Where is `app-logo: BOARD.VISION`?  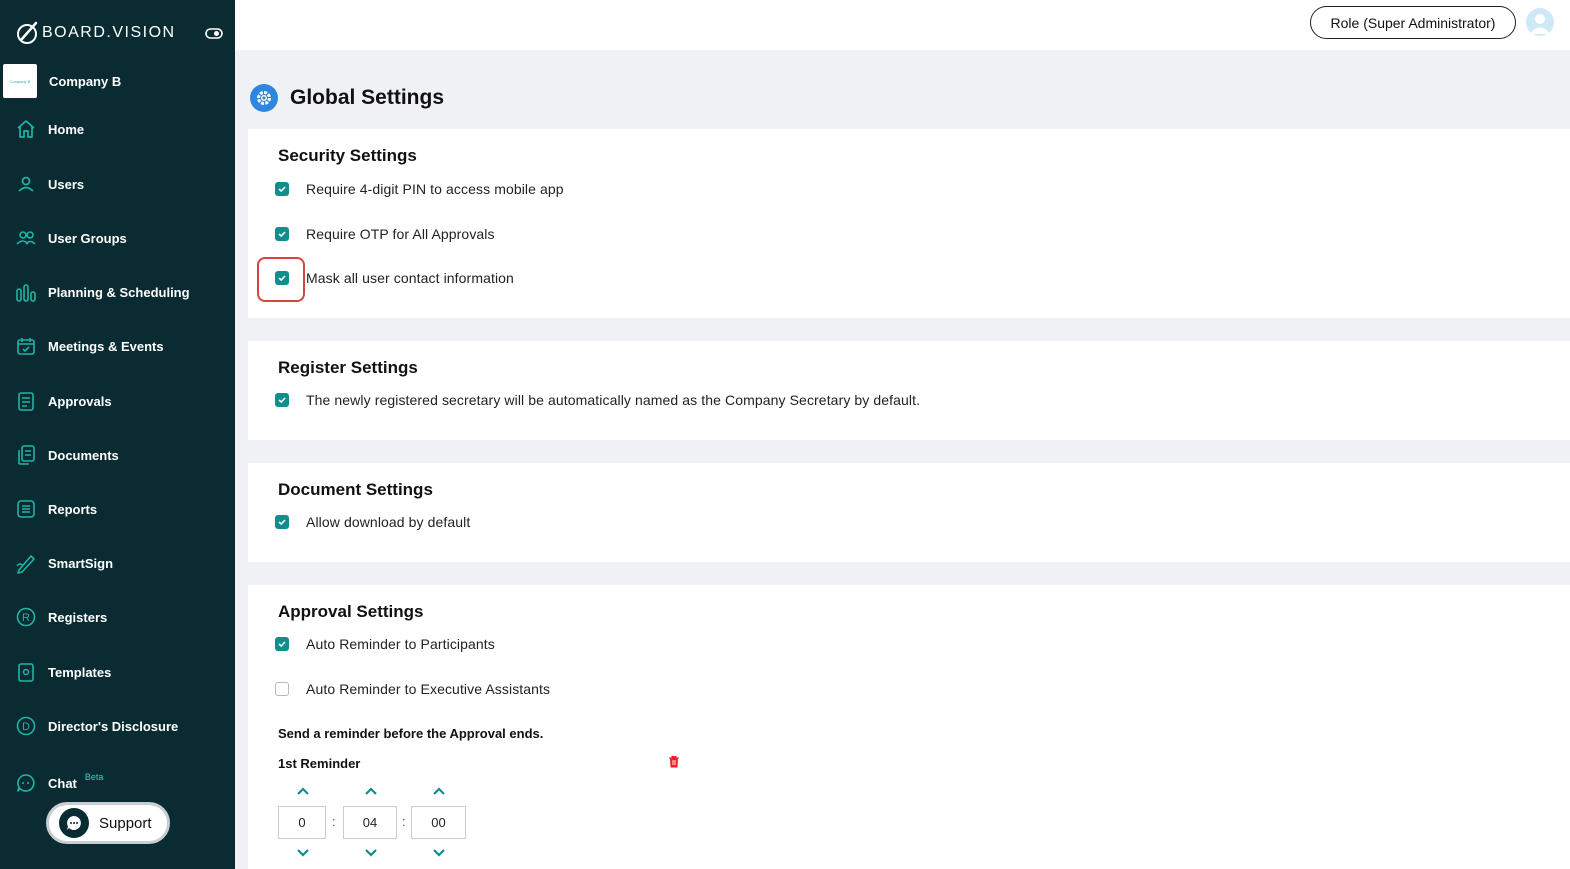 app-logo: BOARD.VISION is located at coordinates (118, 33).